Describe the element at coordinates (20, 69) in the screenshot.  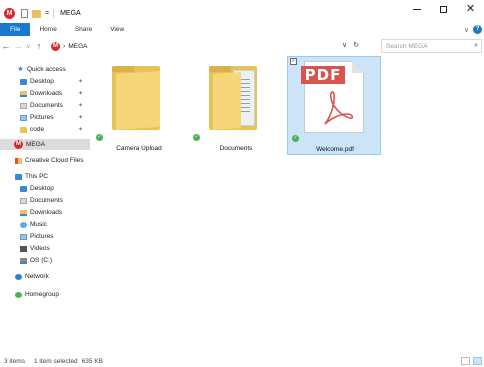
I see `star-icon: ★` at that location.